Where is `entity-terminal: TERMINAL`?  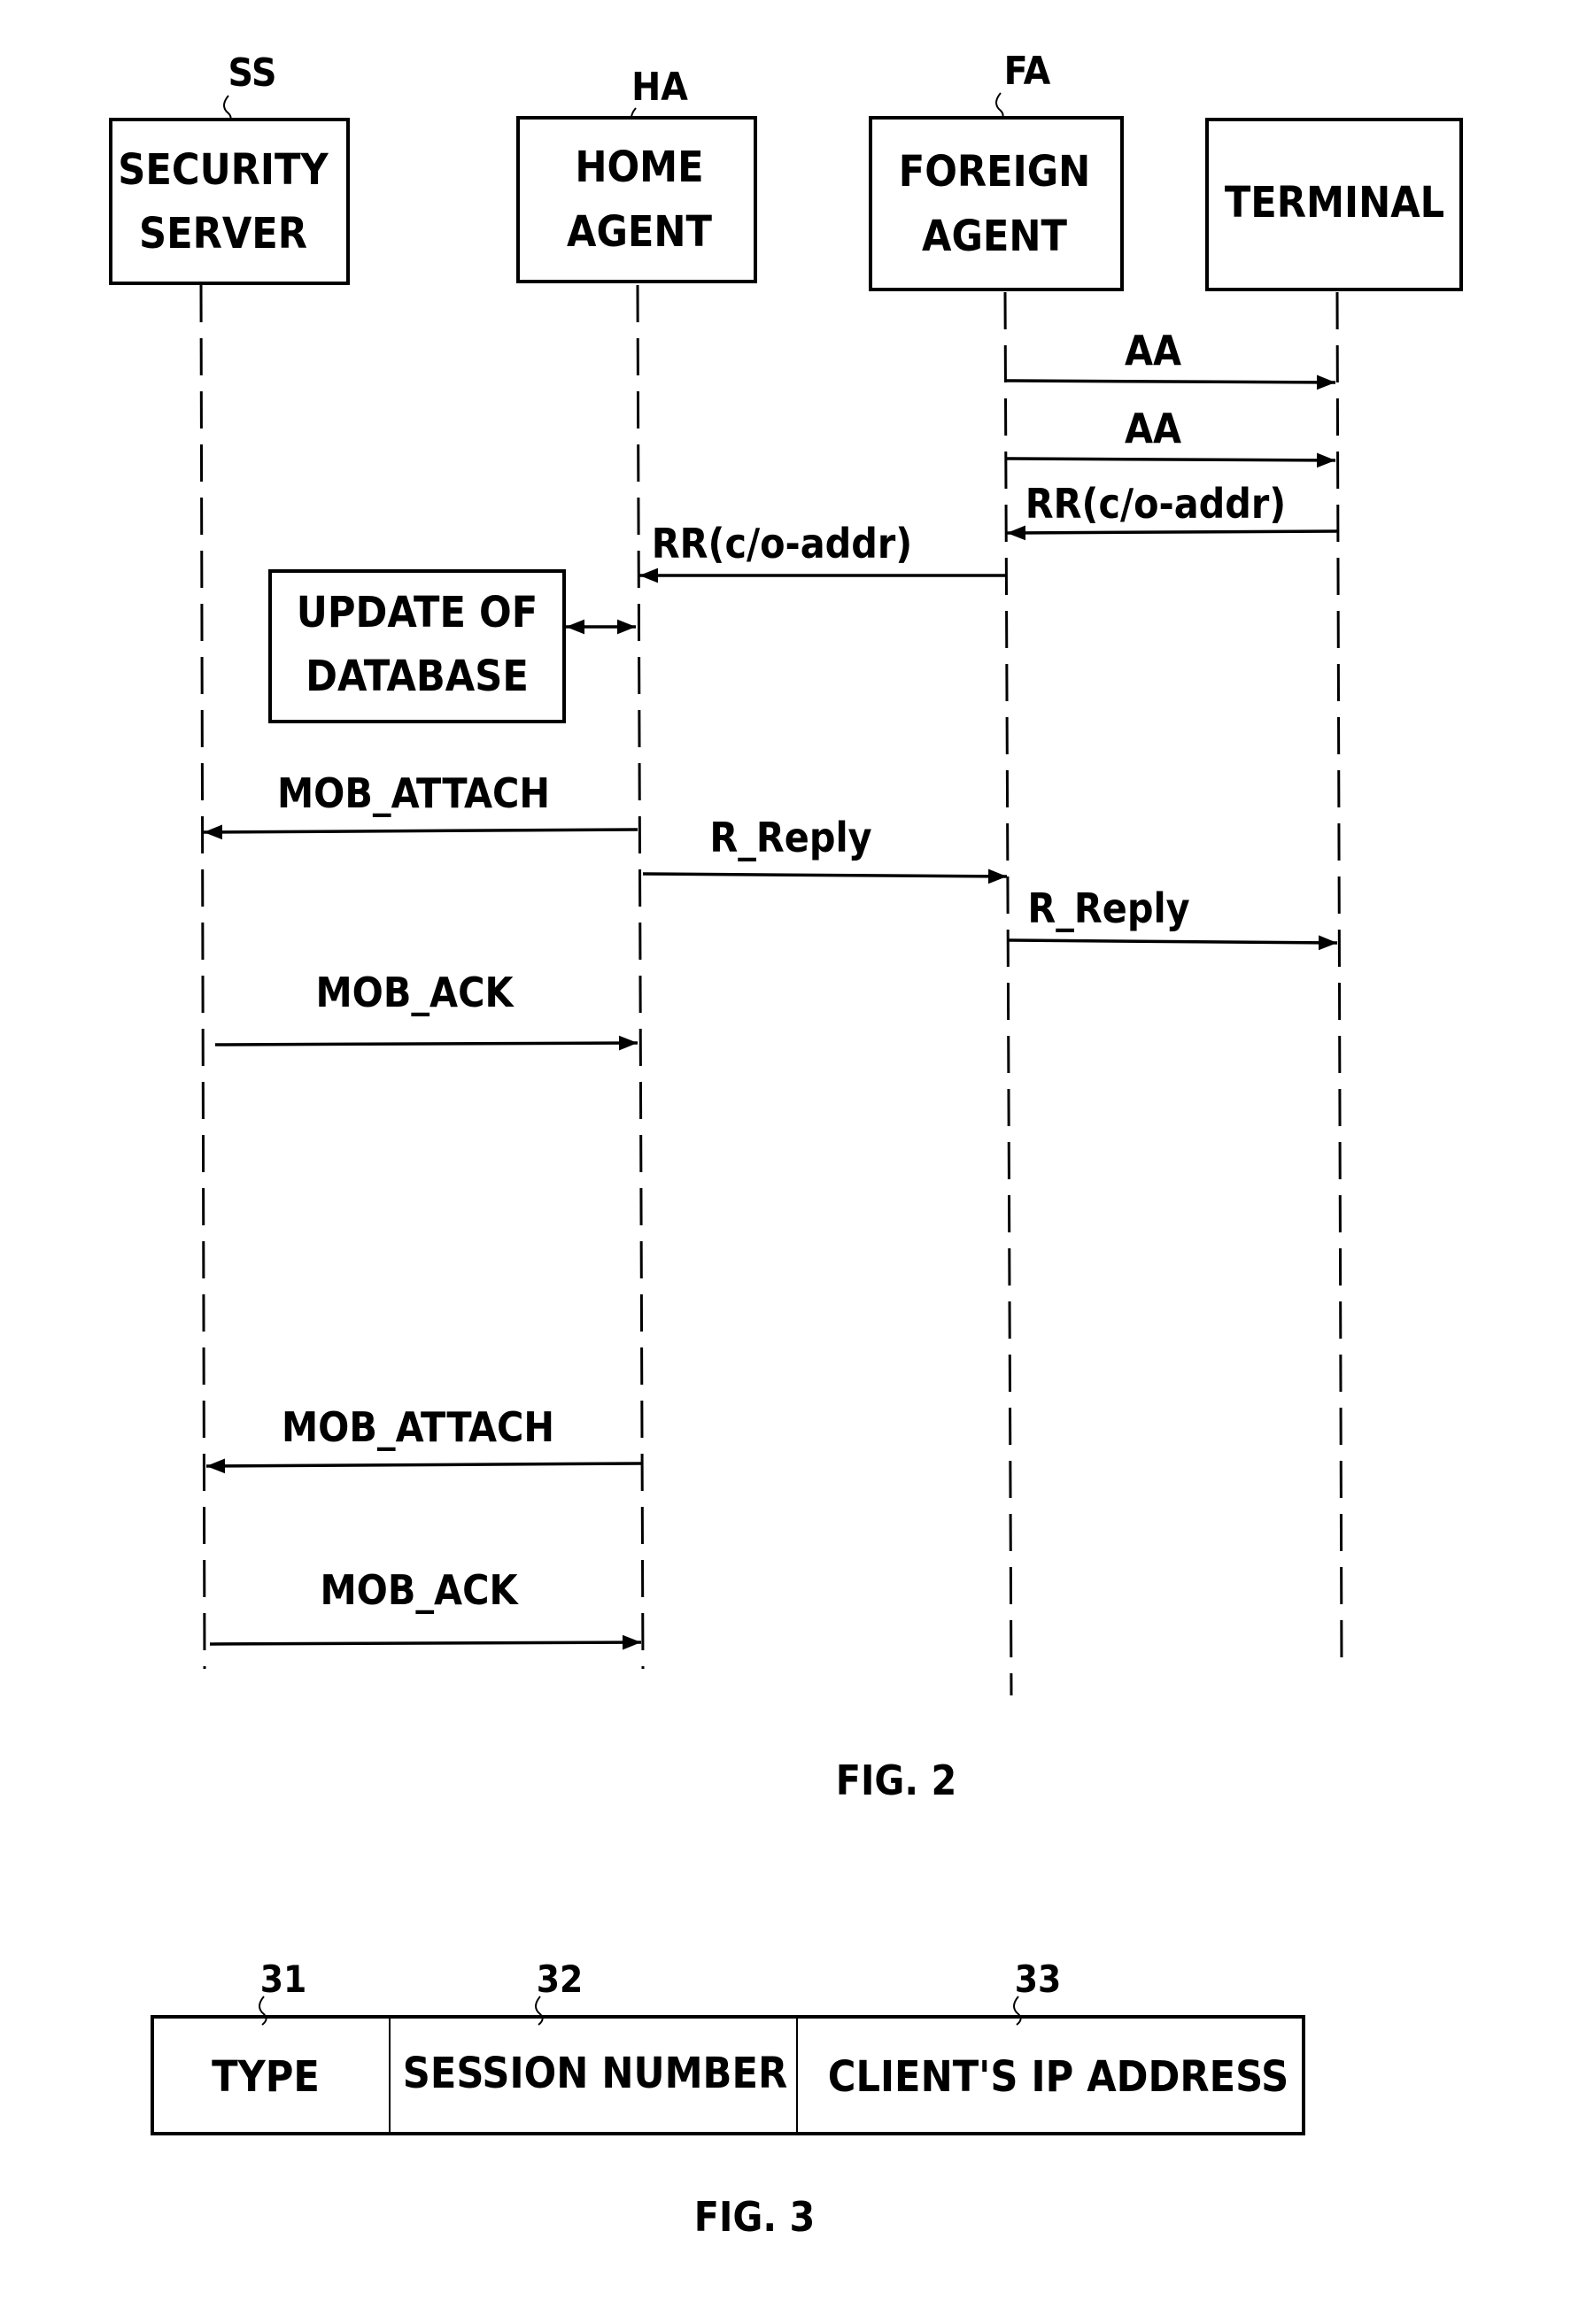 entity-terminal: TERMINAL is located at coordinates (1334, 894).